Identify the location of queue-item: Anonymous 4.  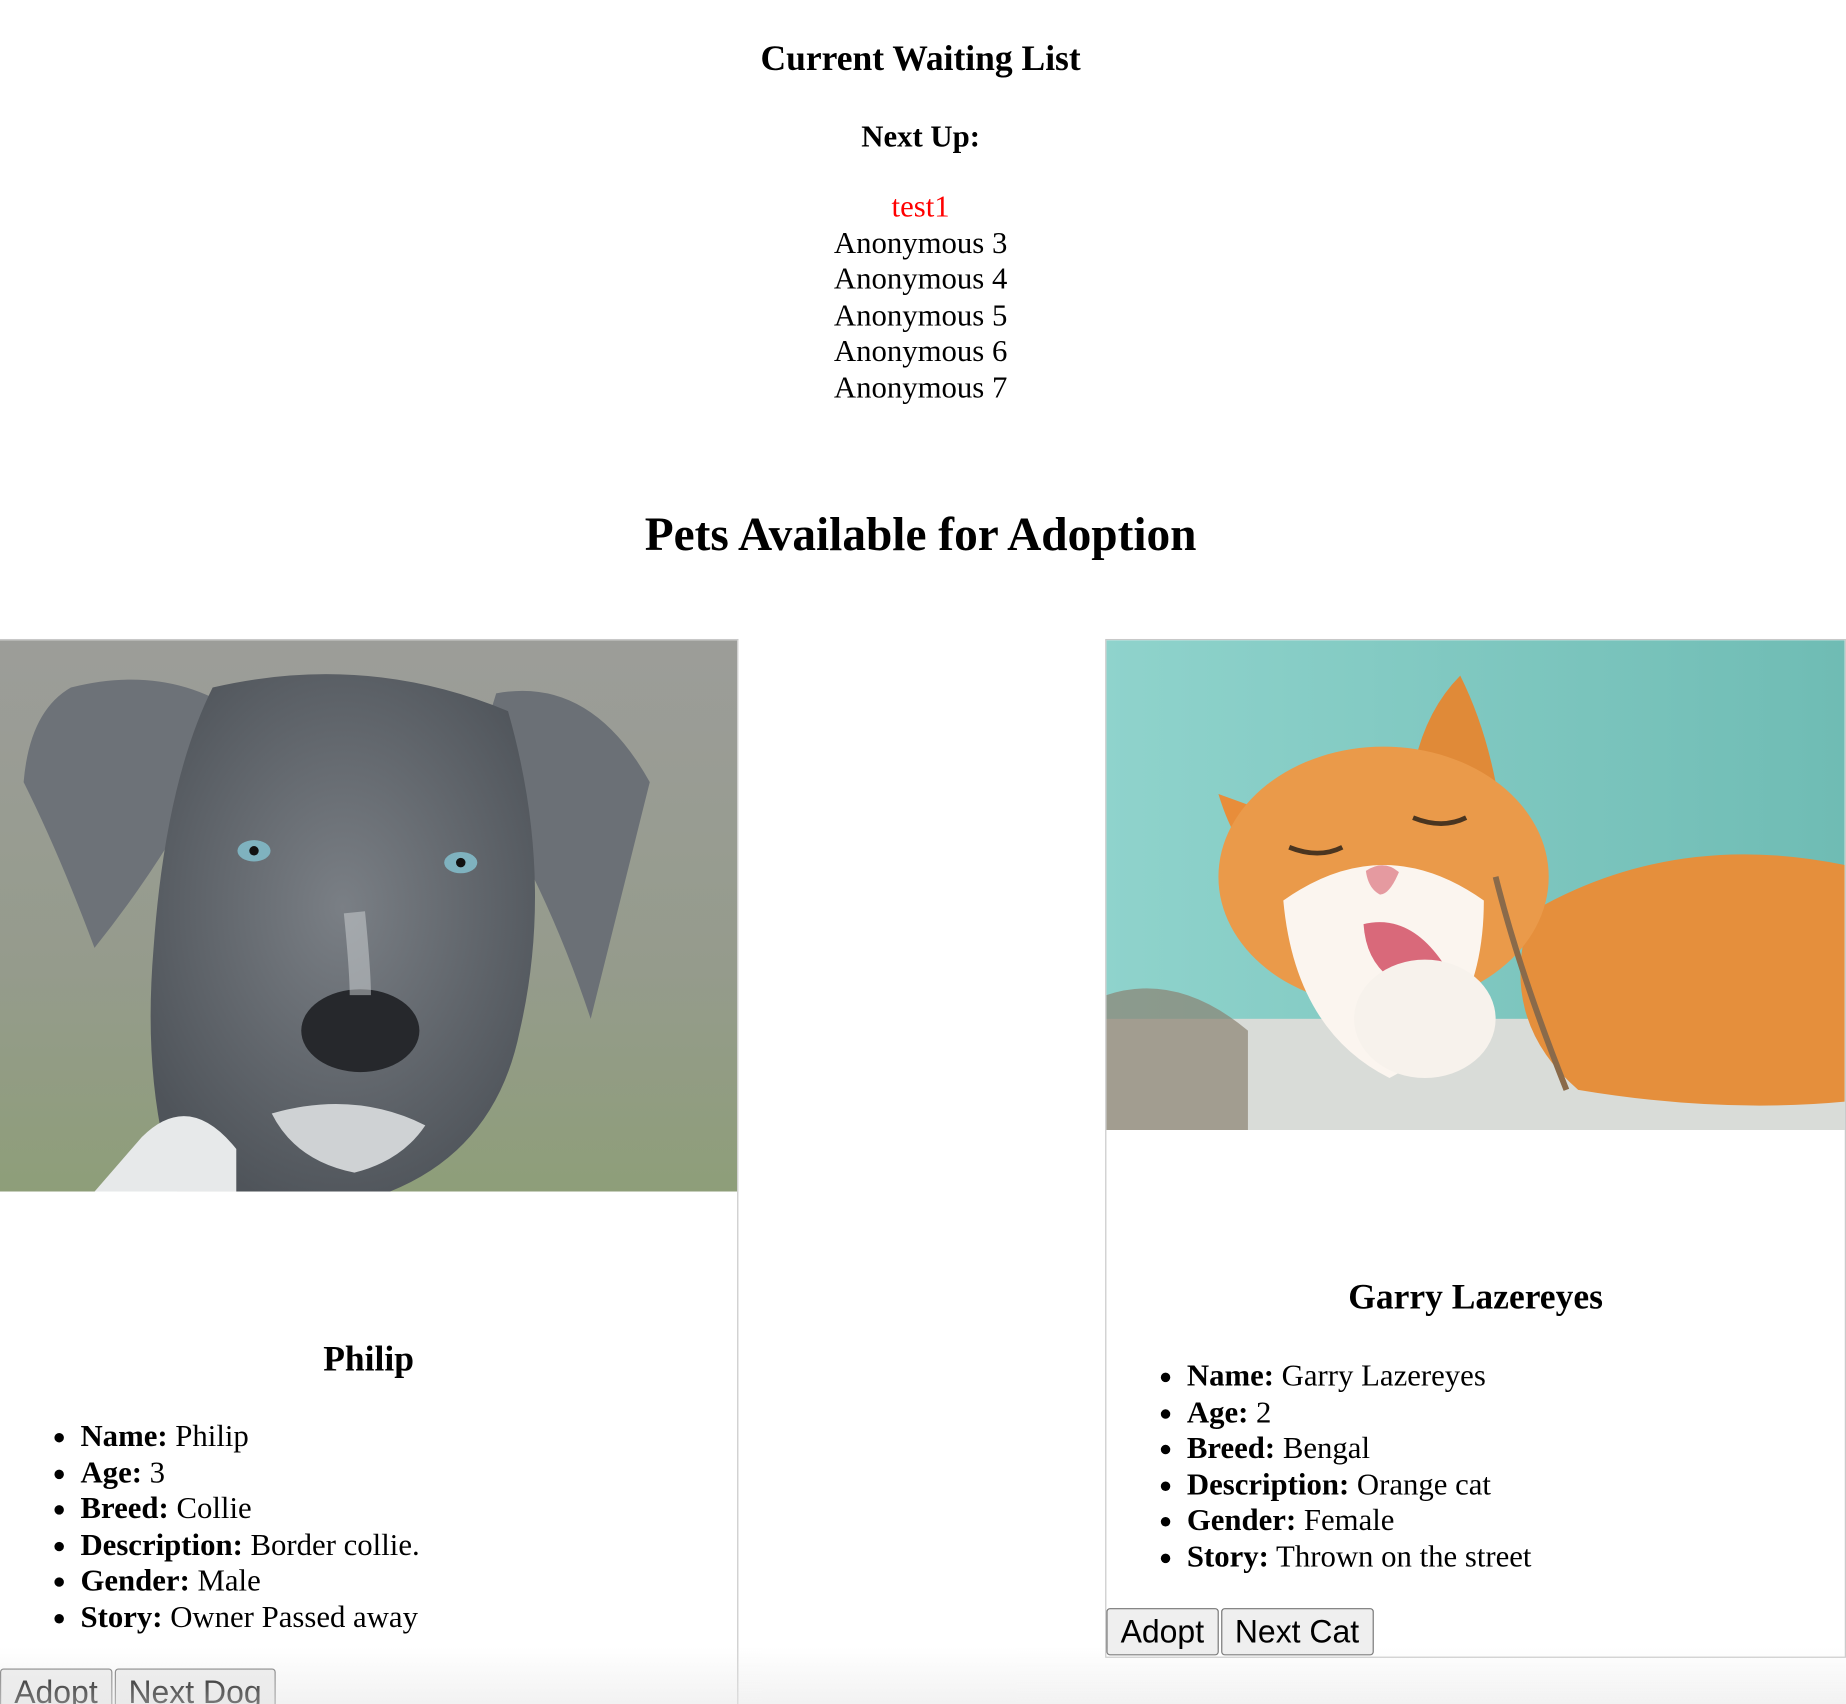
(920, 279).